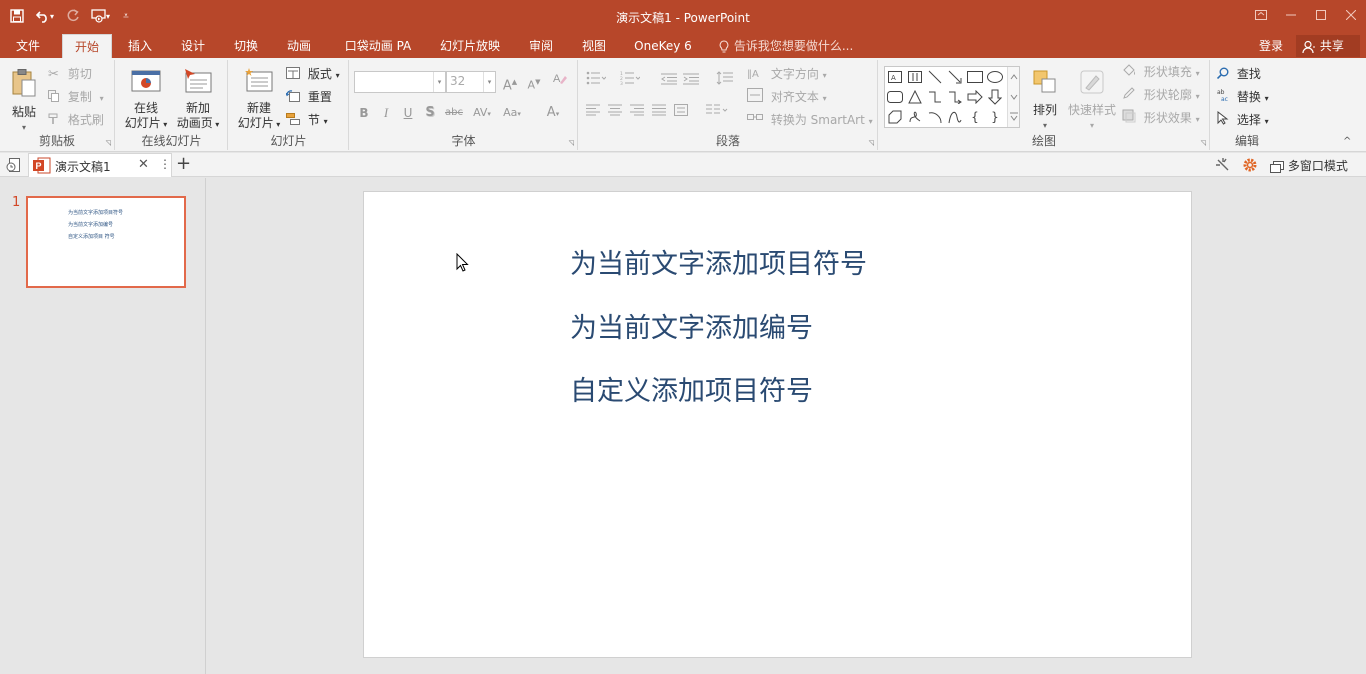 The width and height of the screenshot is (1366, 674). What do you see at coordinates (691, 325) in the screenshot?
I see `slide-text-line-2: 为当前文字添加编号` at bounding box center [691, 325].